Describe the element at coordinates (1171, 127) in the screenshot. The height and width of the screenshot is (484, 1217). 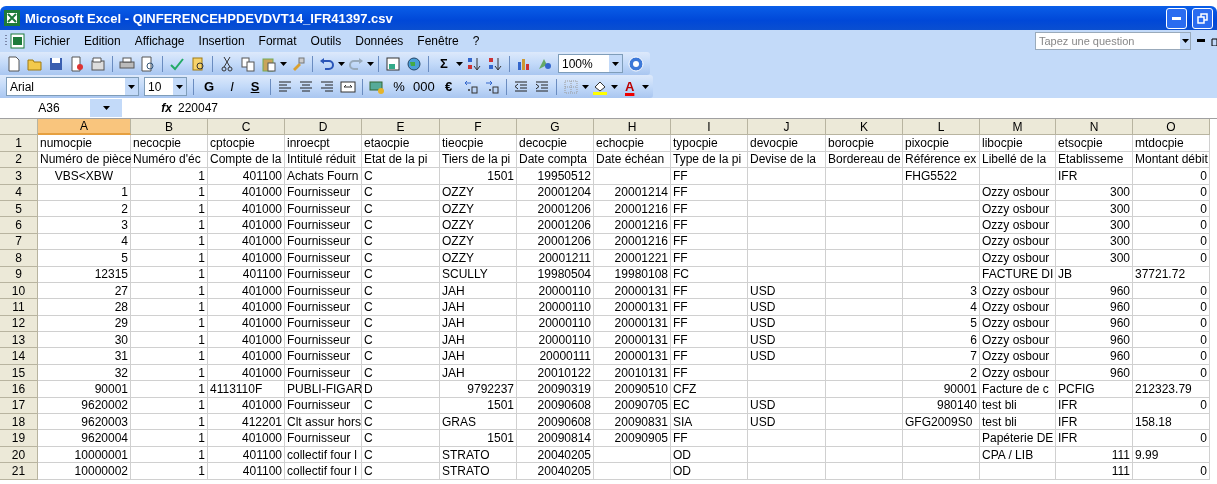
I see `column-header: O` at that location.